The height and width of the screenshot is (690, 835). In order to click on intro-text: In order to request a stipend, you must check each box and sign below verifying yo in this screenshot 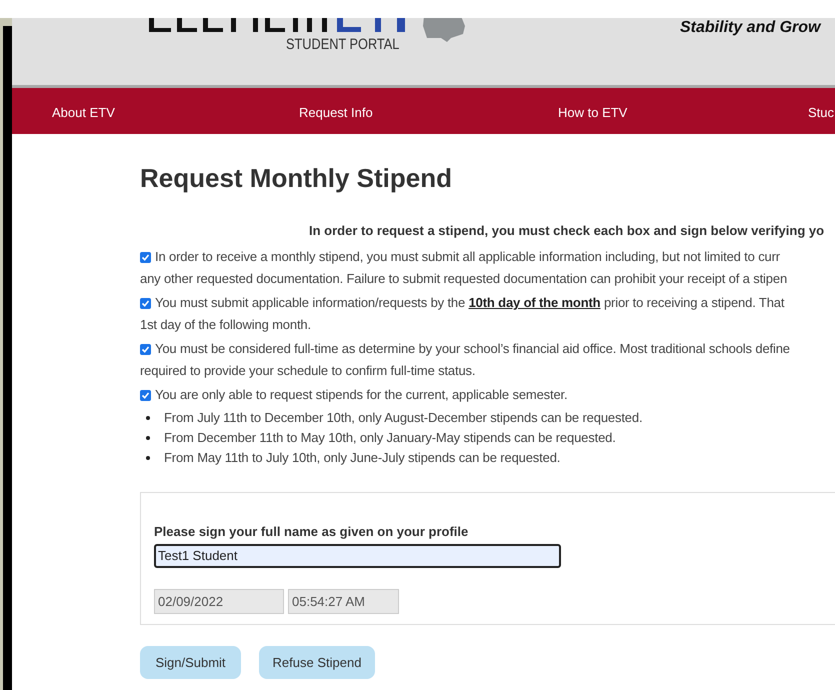, I will do `click(567, 231)`.